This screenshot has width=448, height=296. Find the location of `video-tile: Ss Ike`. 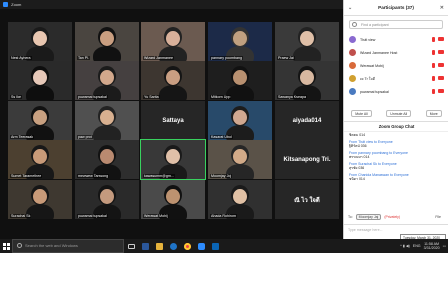

video-tile: Ss Ike is located at coordinates (40, 80).